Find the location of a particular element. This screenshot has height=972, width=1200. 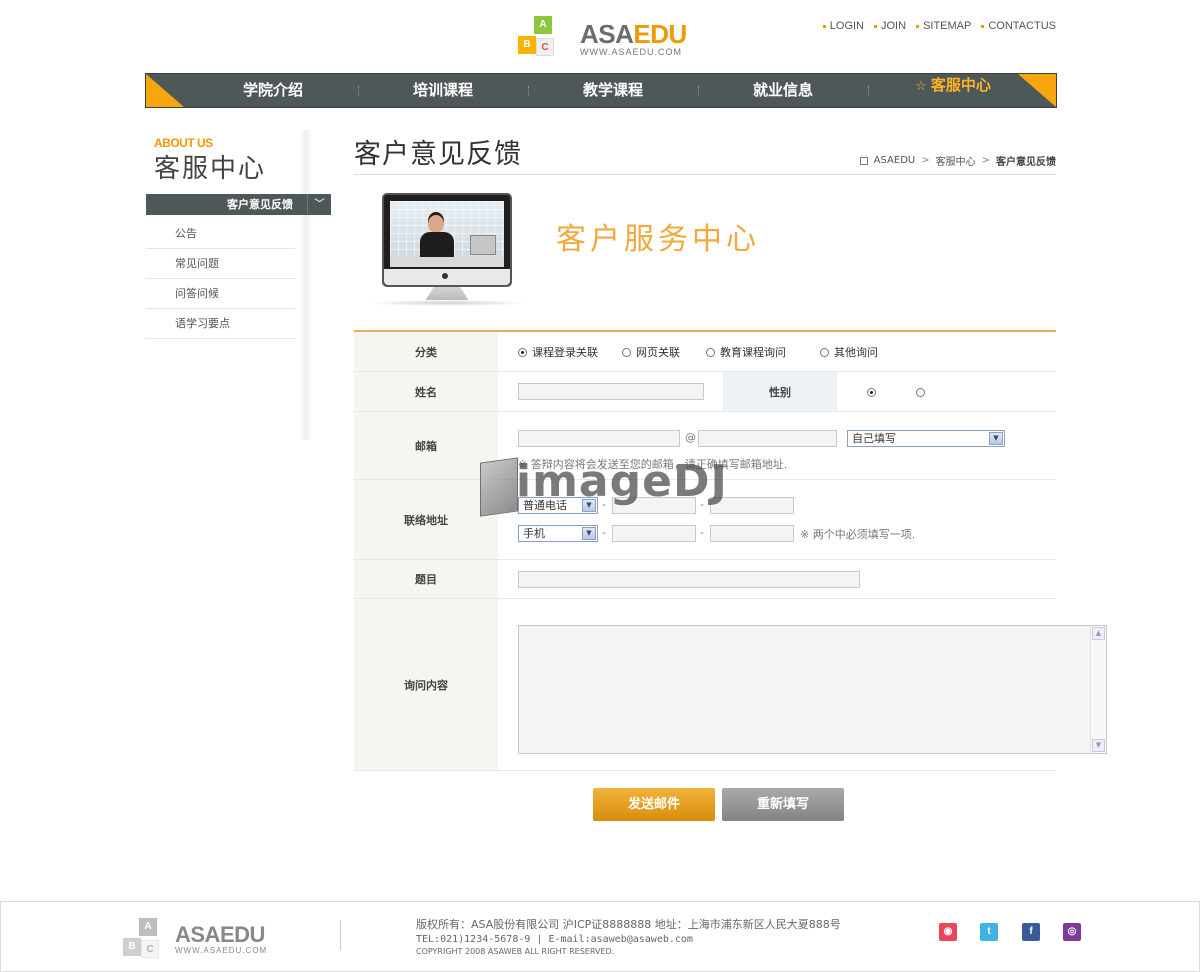

email-note: ※ 答辩内容将会发送至您的邮箱，请正确填写邮箱地址. is located at coordinates (653, 464).